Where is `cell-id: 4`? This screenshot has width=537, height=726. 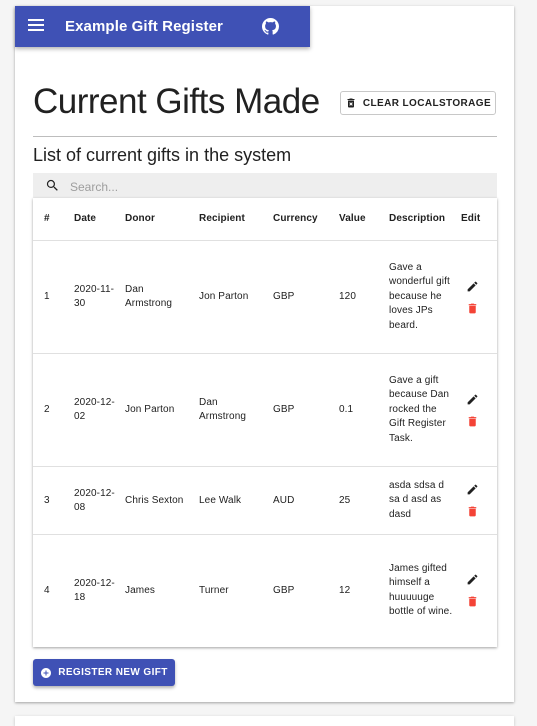 cell-id: 4 is located at coordinates (47, 590).